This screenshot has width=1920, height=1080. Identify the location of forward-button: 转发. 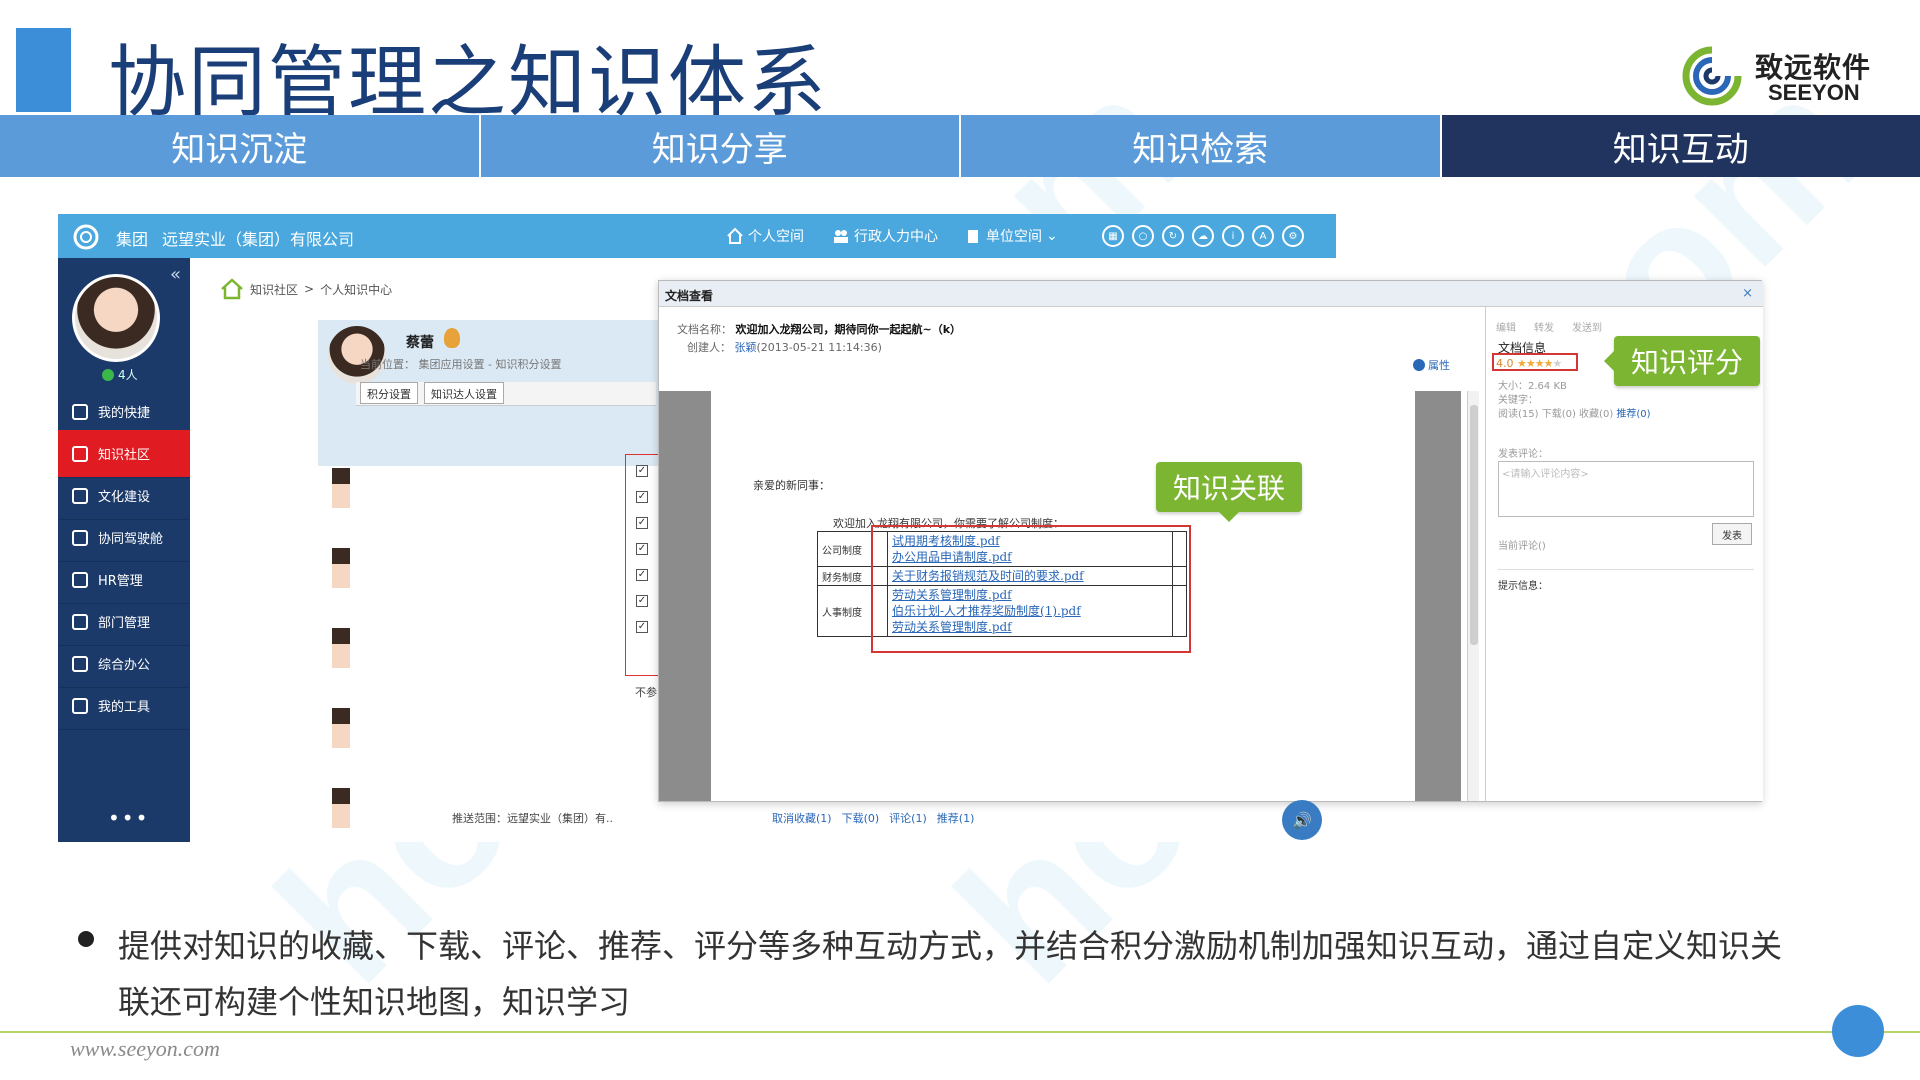
(1544, 326).